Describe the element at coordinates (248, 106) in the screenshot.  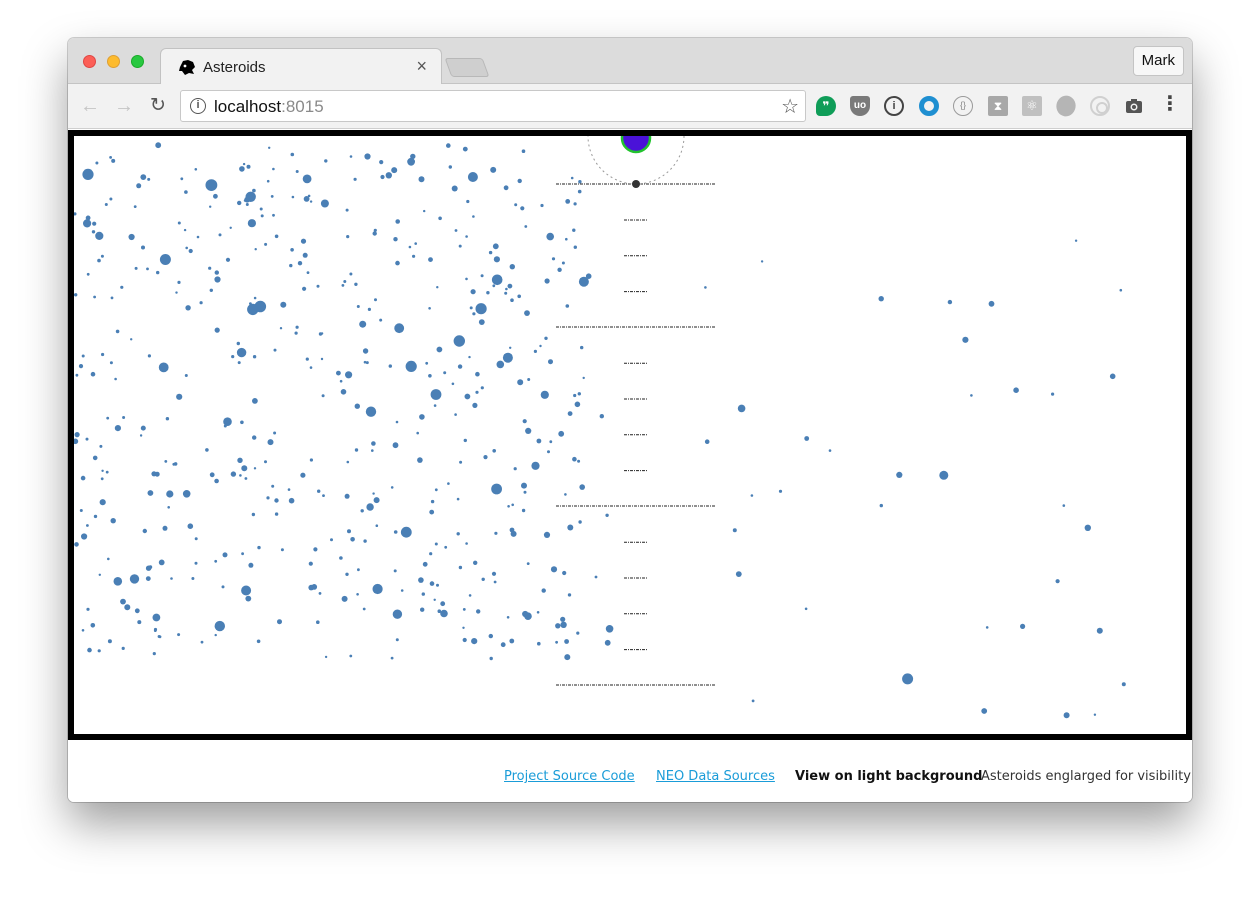
I see `url-host: localhost` at that location.